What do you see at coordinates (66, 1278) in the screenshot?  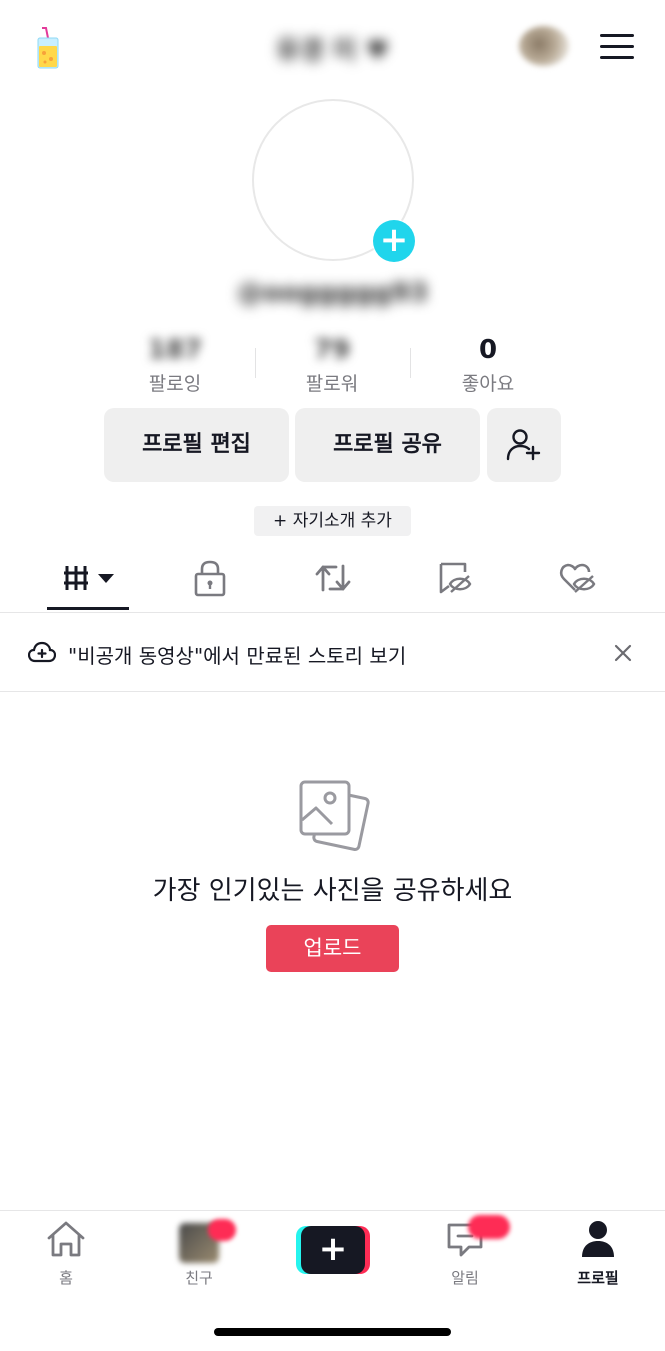 I see `nav-home-label: 홈` at bounding box center [66, 1278].